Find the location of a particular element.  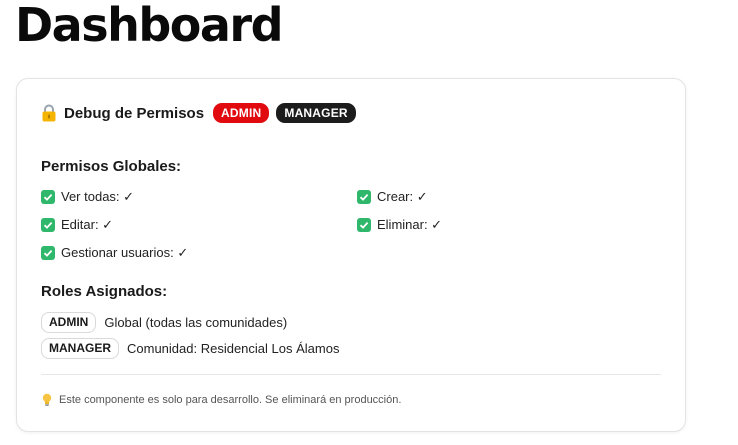

permission-label: Gestionar usuarios: ✓ is located at coordinates (125, 252).